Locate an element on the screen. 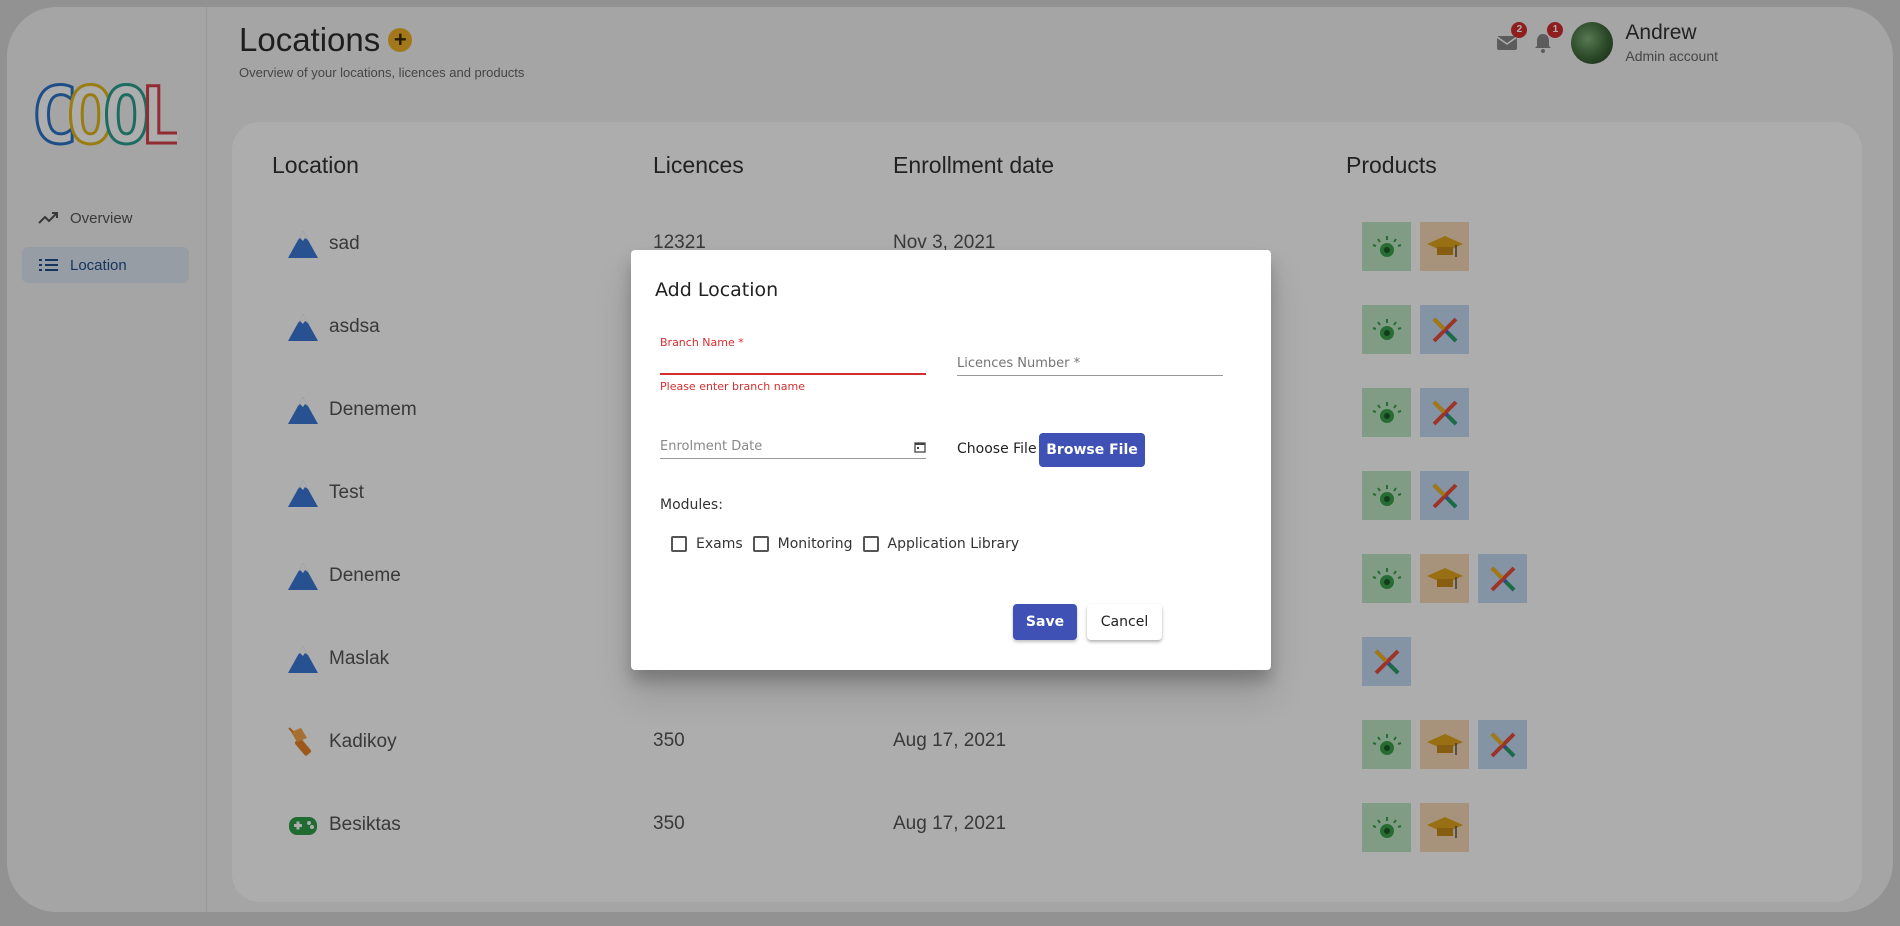 The image size is (1900, 926). dialog-title: Add Location is located at coordinates (717, 290).